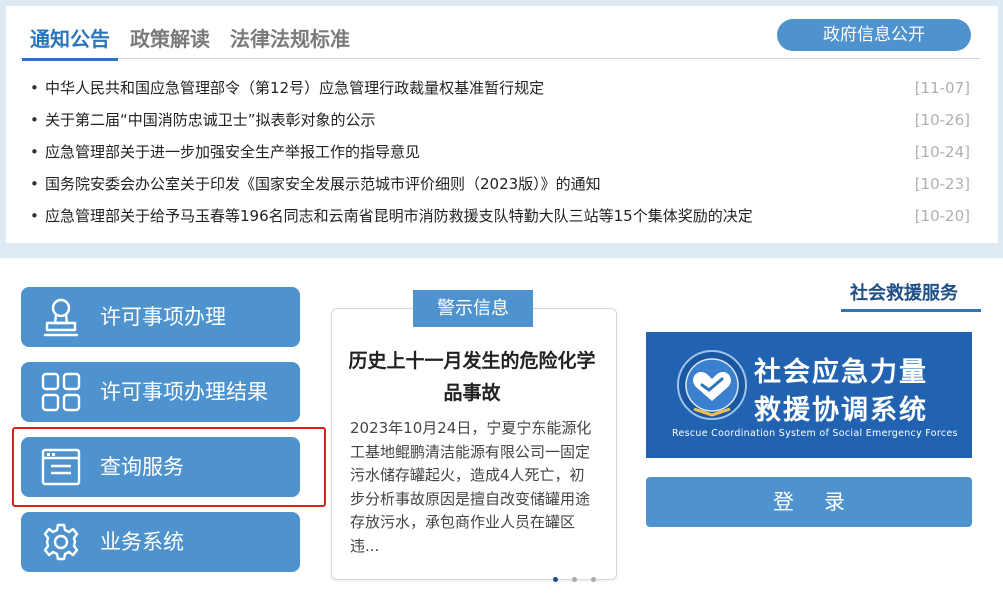 Image resolution: width=1003 pixels, height=601 pixels. What do you see at coordinates (809, 502) in the screenshot?
I see `login-button: 登录` at bounding box center [809, 502].